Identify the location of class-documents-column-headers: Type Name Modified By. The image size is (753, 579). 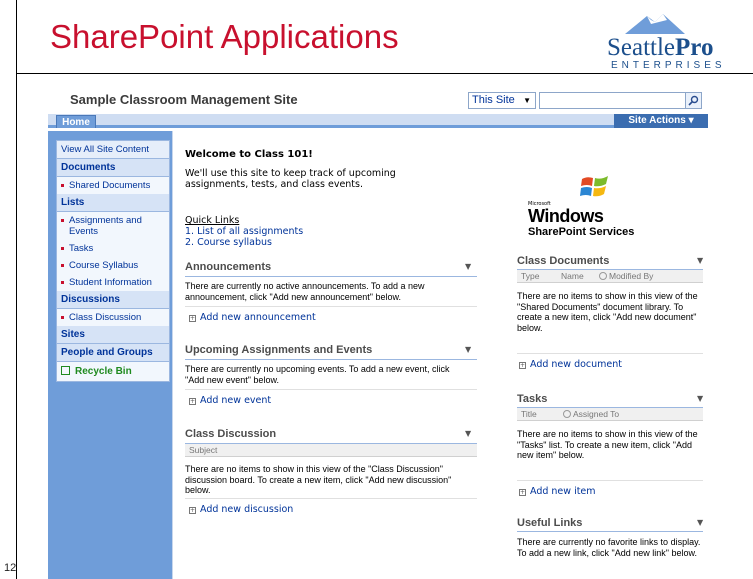
(610, 276).